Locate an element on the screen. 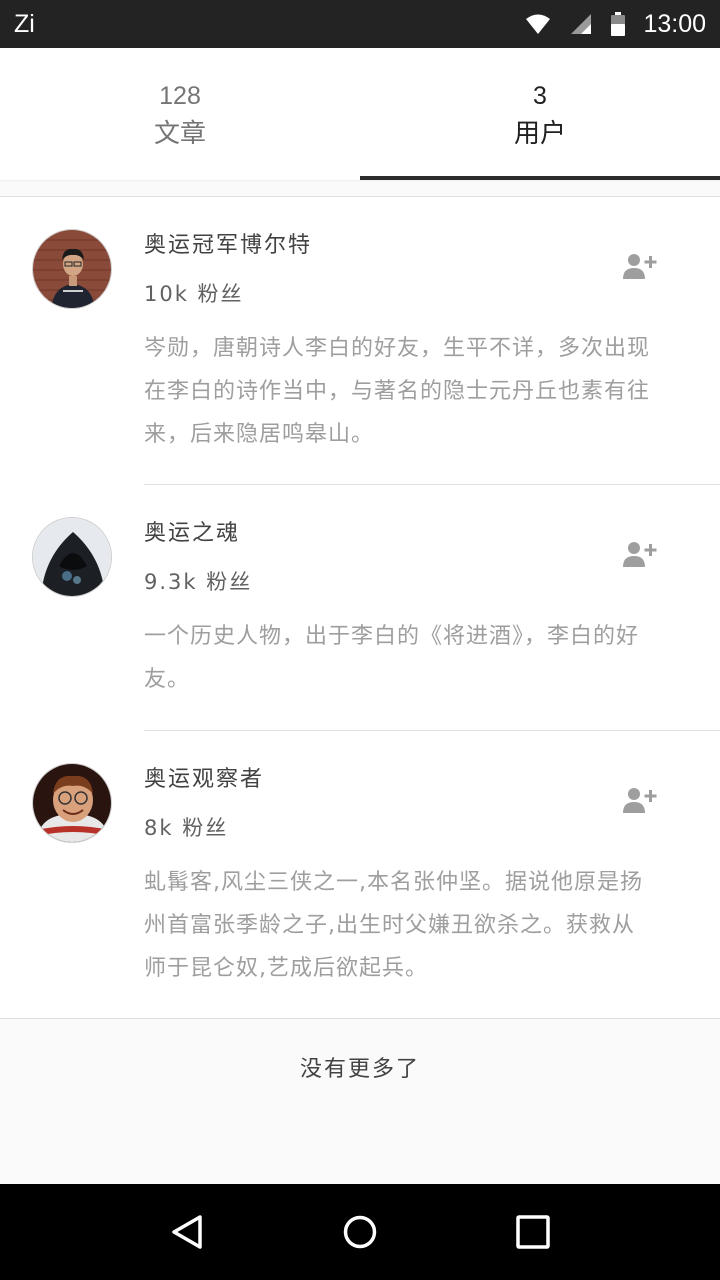  user-name: 奥运冠军博尔特 is located at coordinates (228, 245).